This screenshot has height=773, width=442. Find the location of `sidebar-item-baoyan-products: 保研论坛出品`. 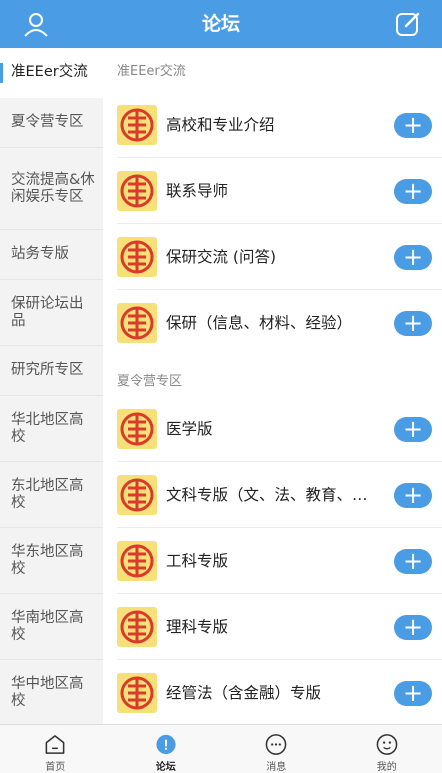

sidebar-item-baoyan-products: 保研论坛出品 is located at coordinates (51, 313).